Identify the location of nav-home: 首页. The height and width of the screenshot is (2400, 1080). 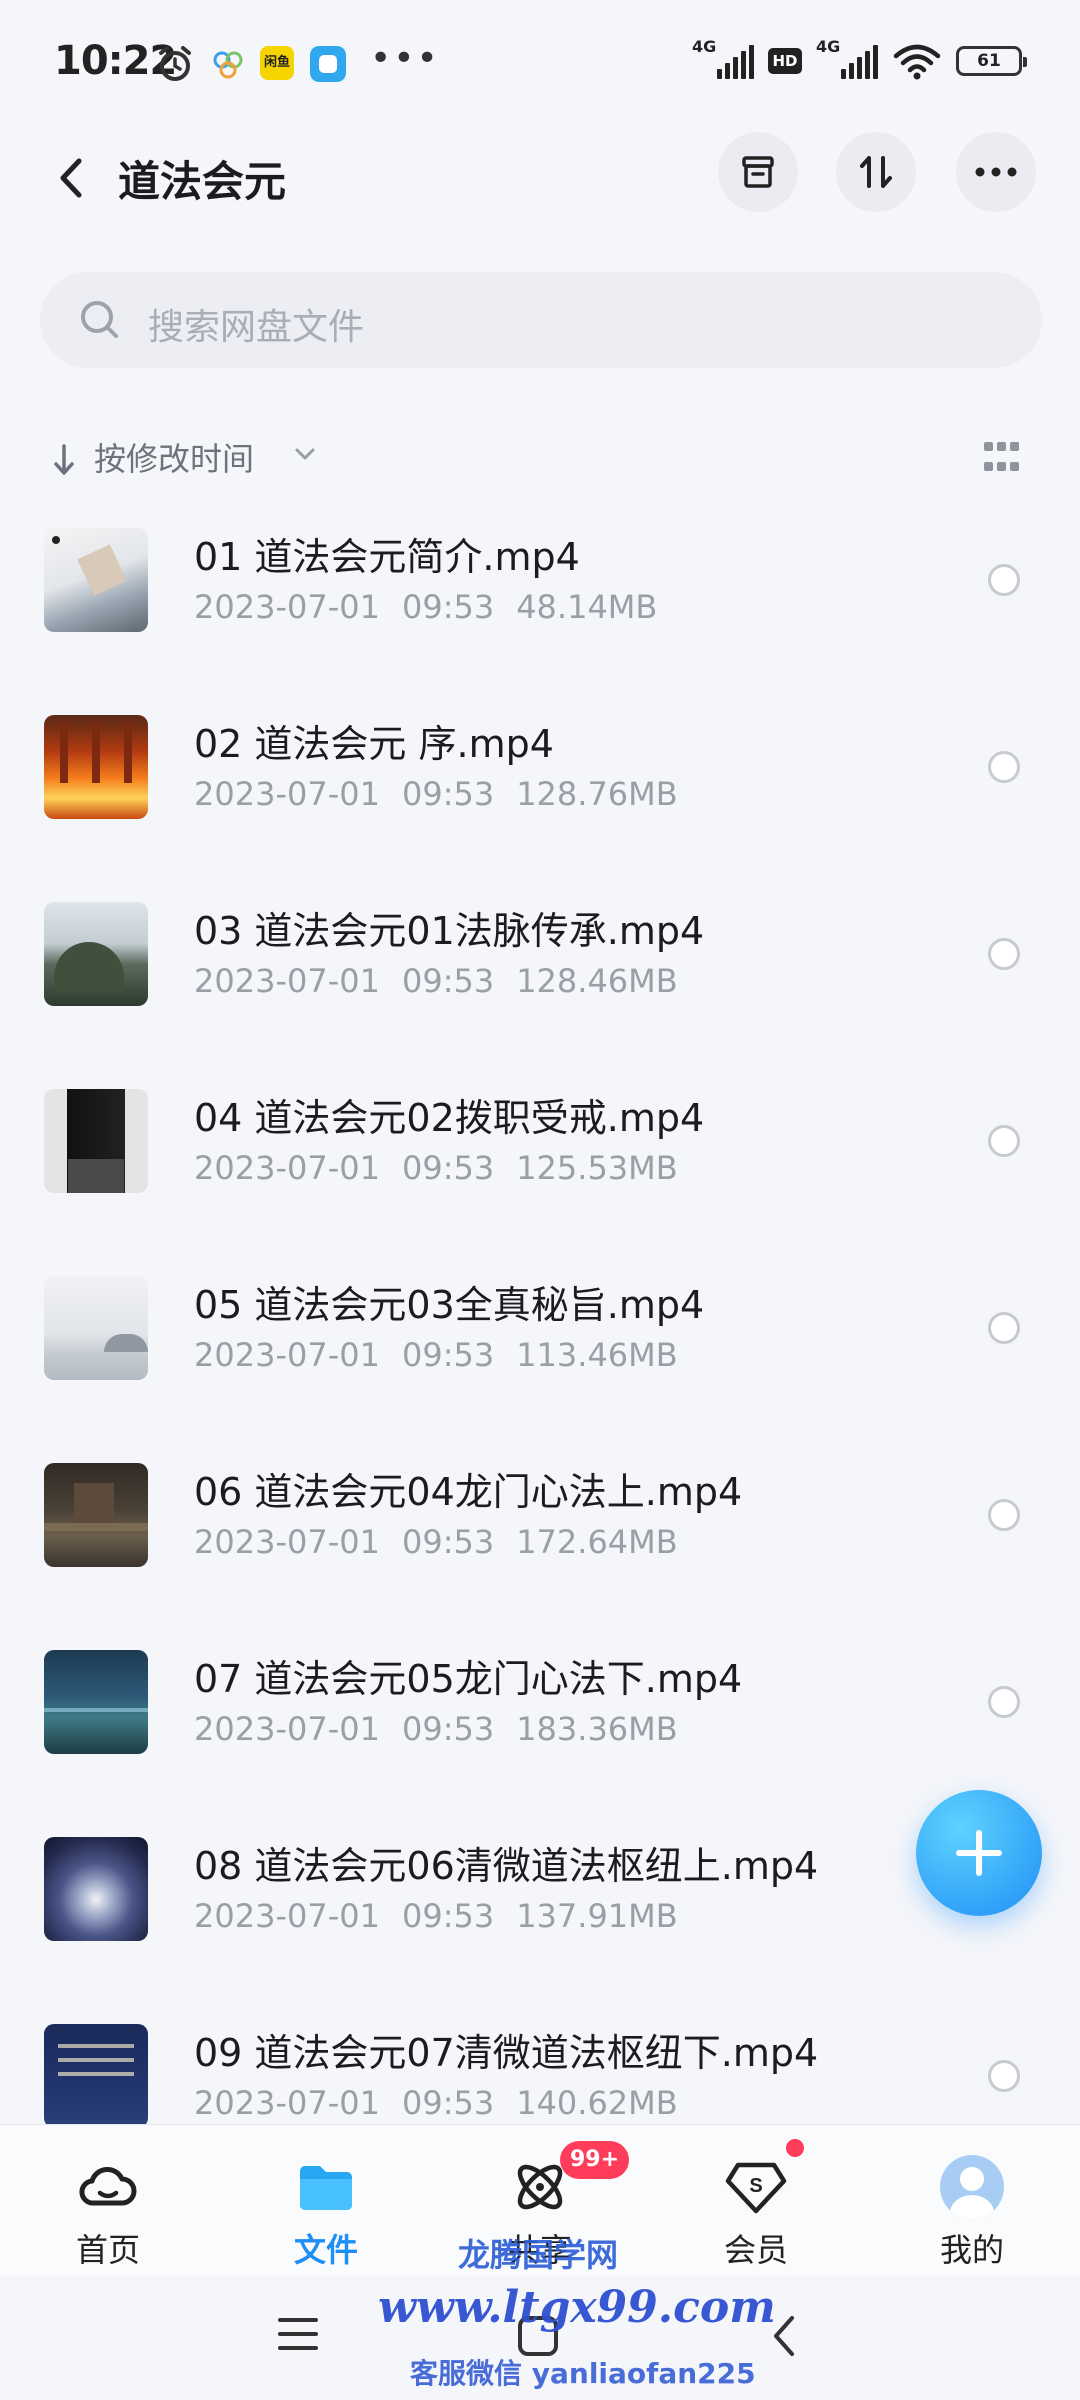
(108, 2201).